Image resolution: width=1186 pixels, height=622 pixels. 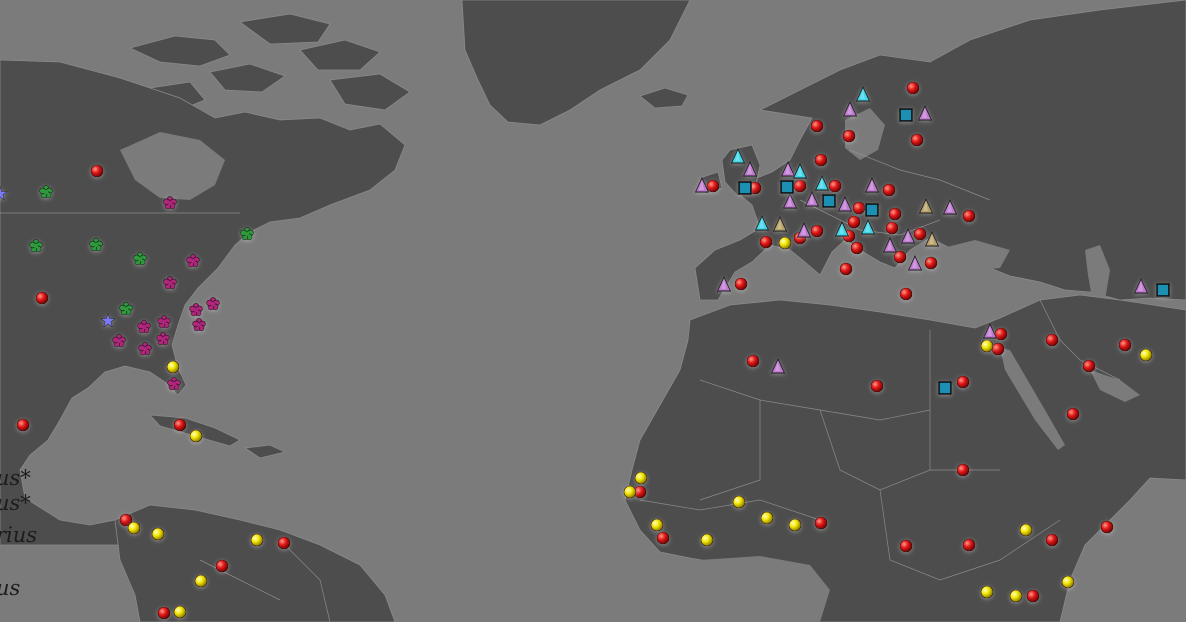 What do you see at coordinates (15, 478) in the screenshot?
I see `legend-fragment-1: us*` at bounding box center [15, 478].